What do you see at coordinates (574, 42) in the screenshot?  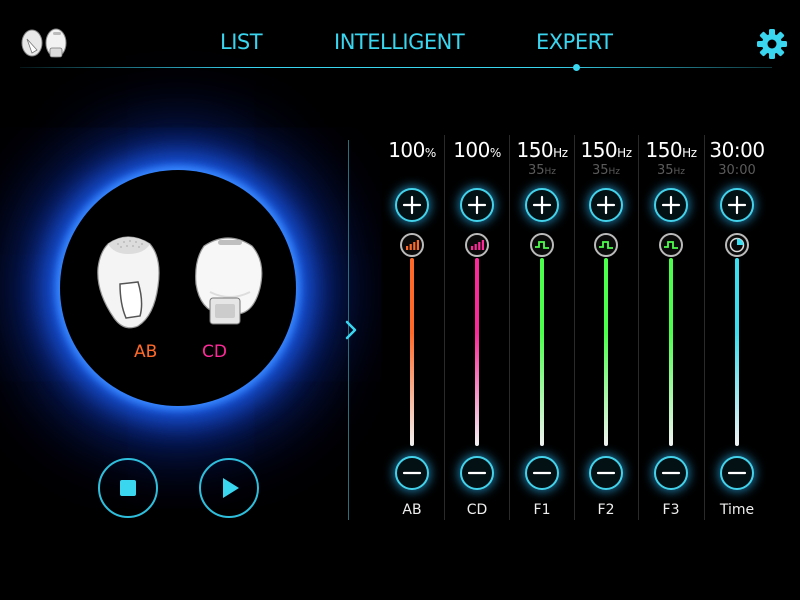 I see `tab-expert: EXPERT` at bounding box center [574, 42].